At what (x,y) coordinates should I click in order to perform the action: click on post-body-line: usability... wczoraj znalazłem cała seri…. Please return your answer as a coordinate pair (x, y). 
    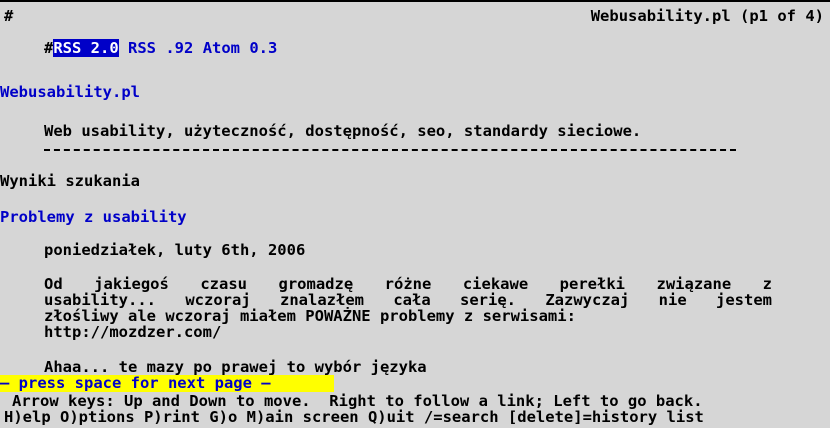
    Looking at the image, I should click on (408, 300).